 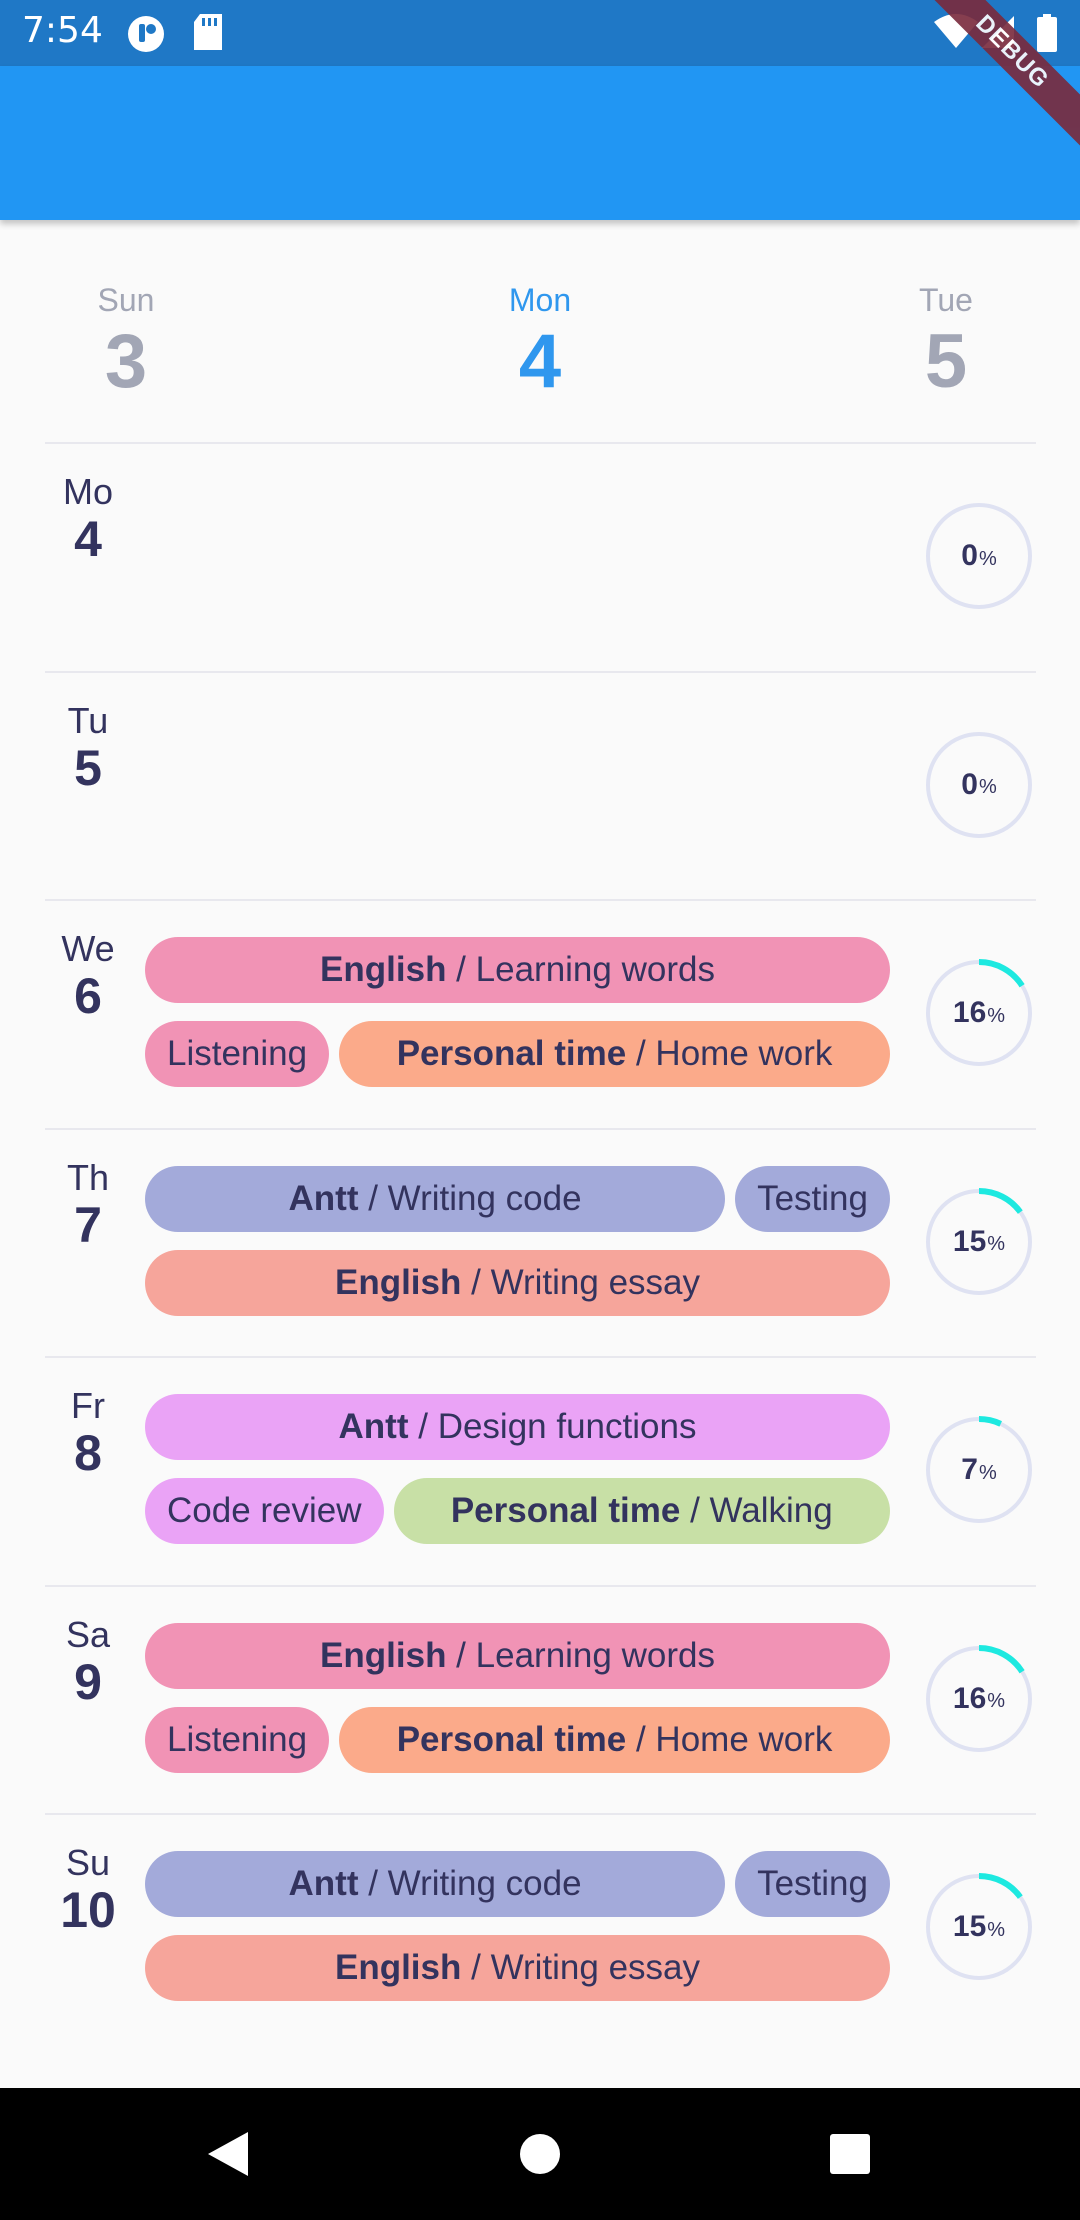 What do you see at coordinates (62, 30) in the screenshot?
I see `status-time: 7:54` at bounding box center [62, 30].